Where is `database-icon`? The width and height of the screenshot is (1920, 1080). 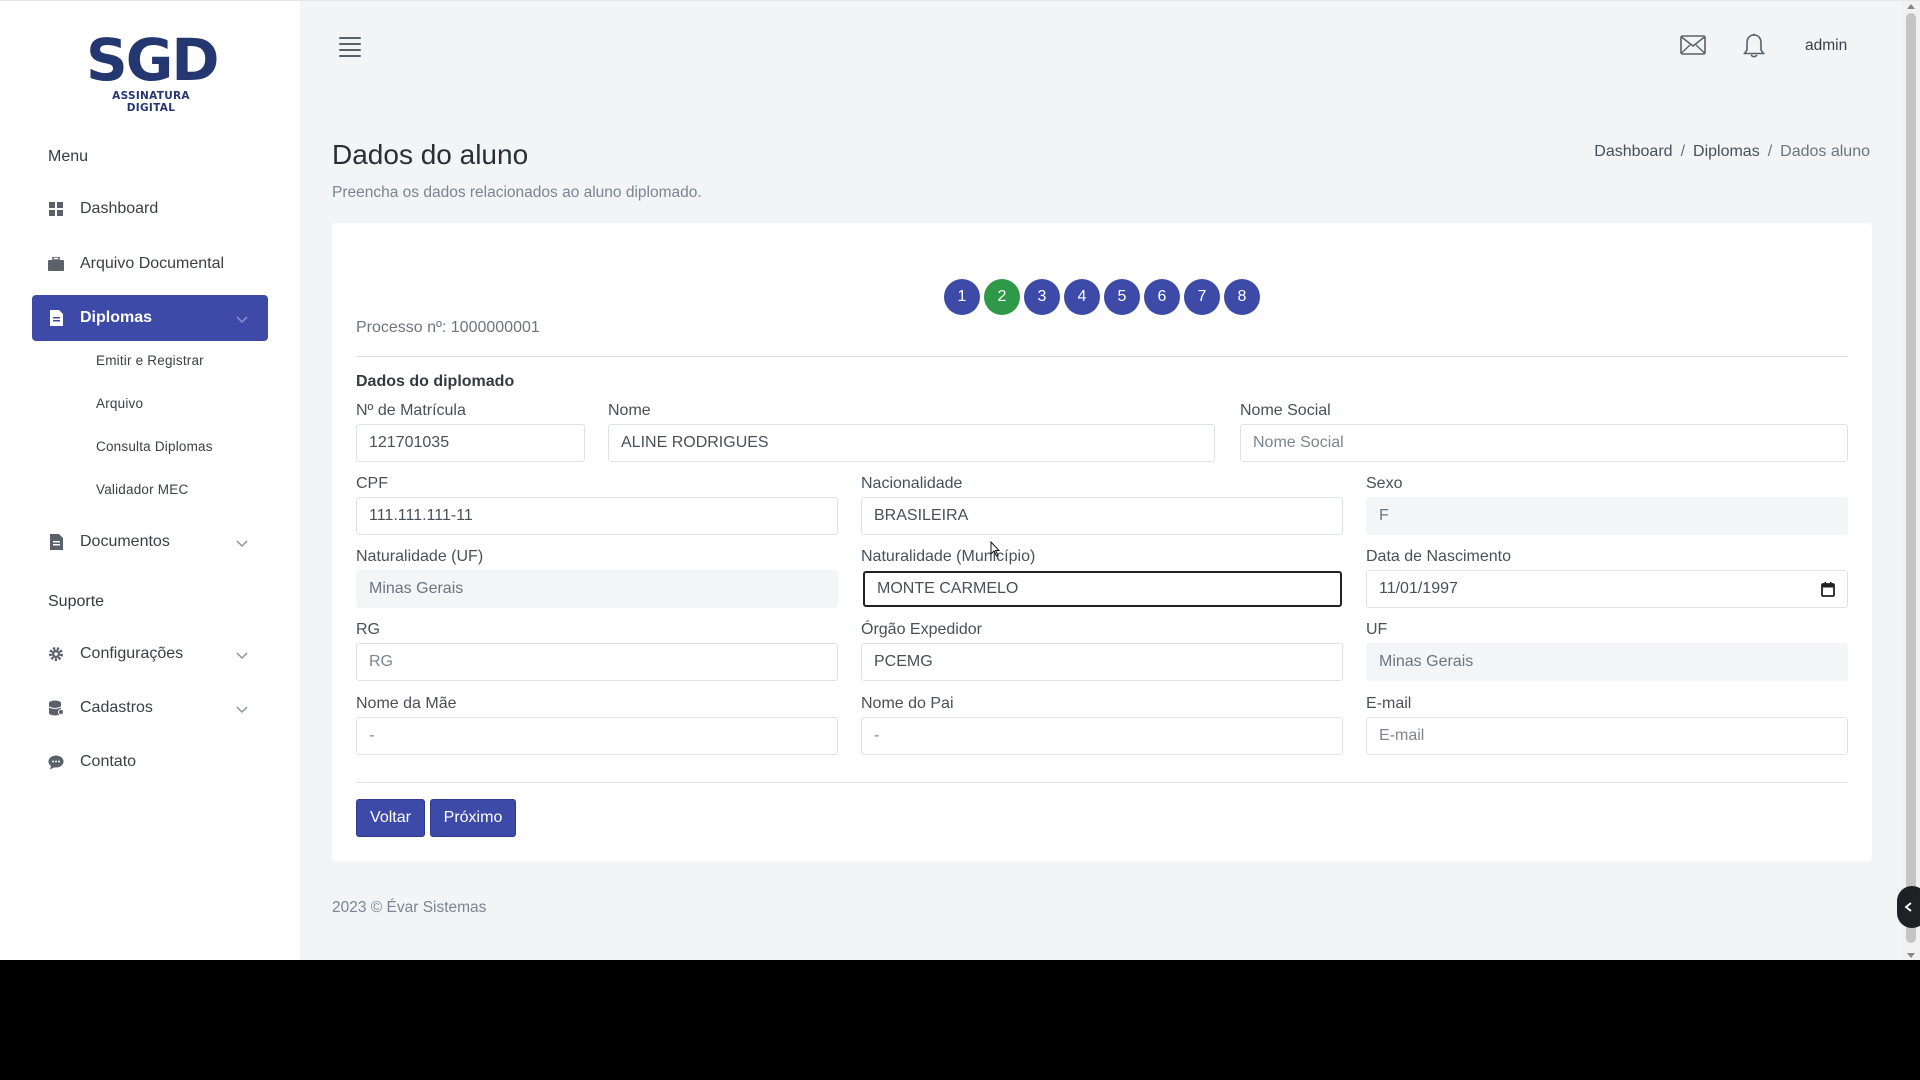 database-icon is located at coordinates (56, 708).